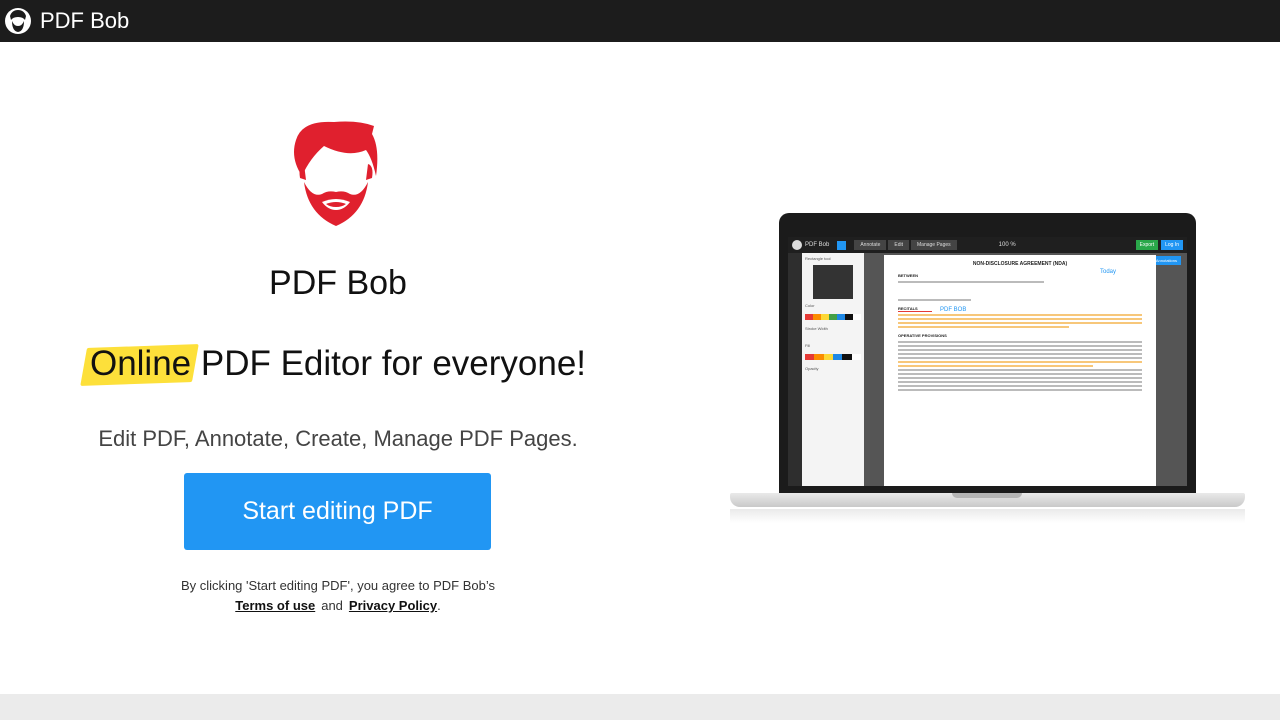 This screenshot has height=720, width=1280. I want to click on app-name: PDF Bob, so click(817, 245).